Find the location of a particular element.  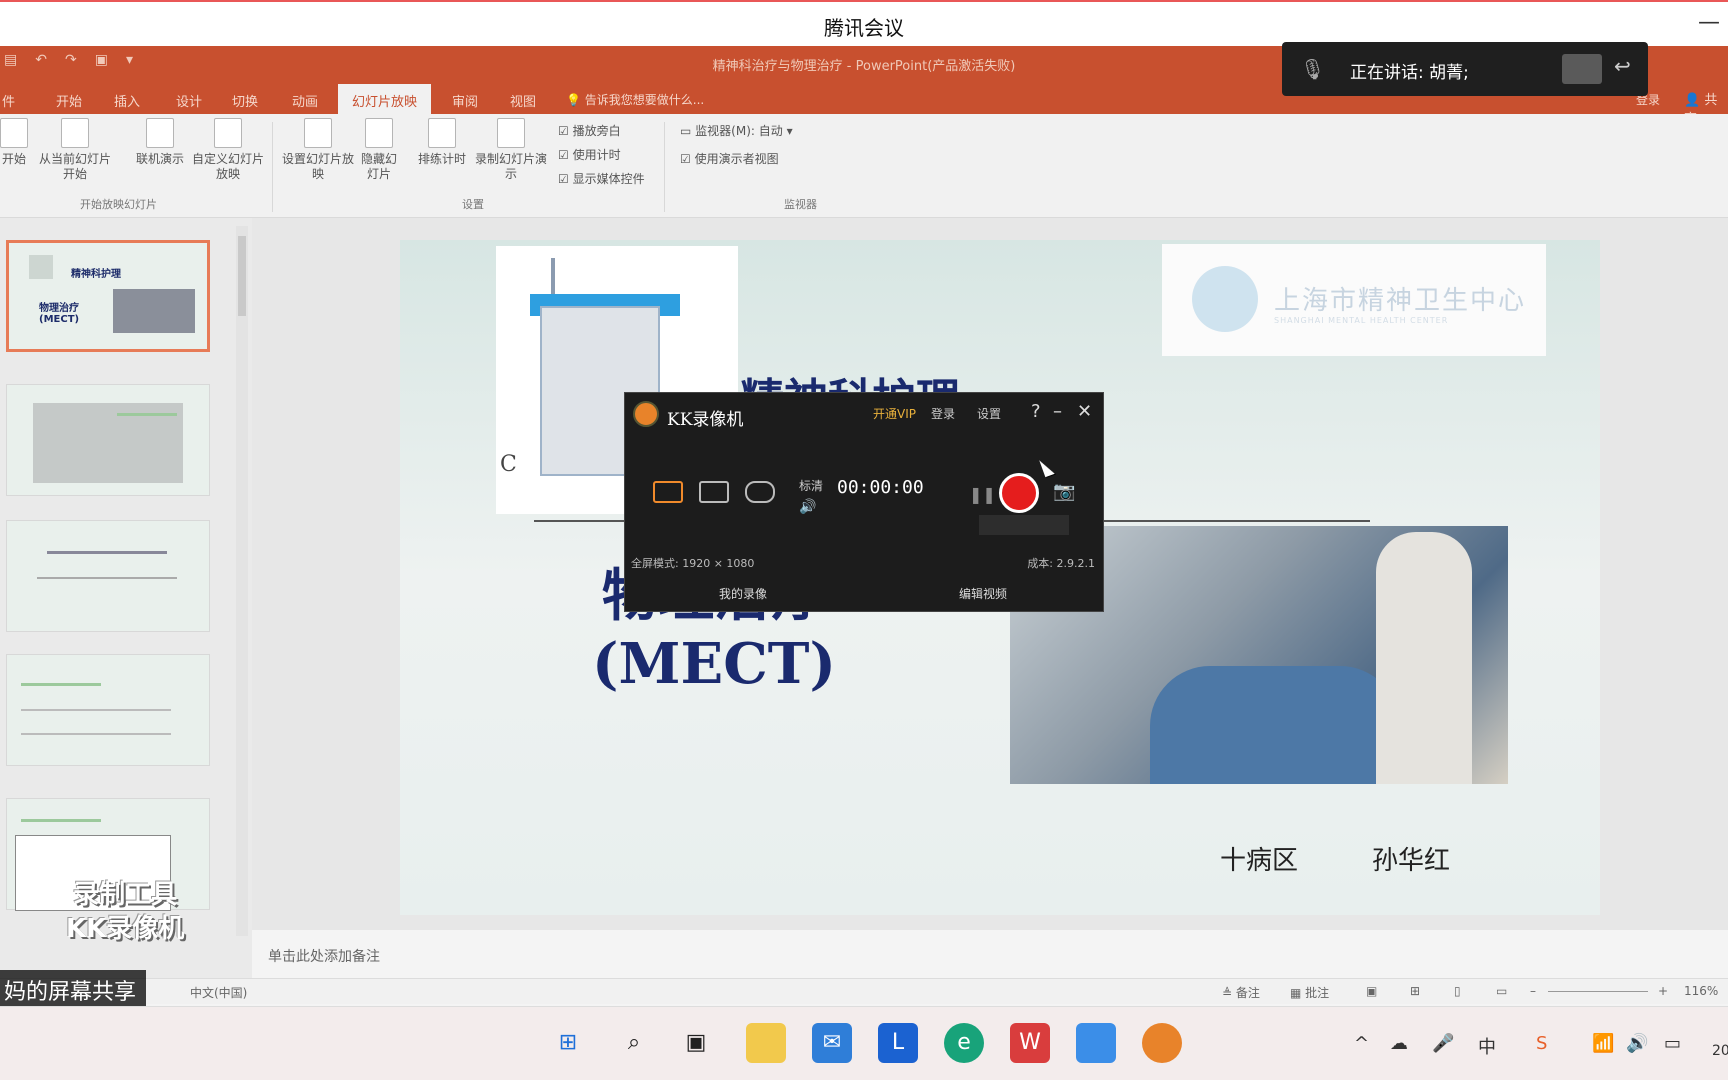

group-separator is located at coordinates (664, 167).